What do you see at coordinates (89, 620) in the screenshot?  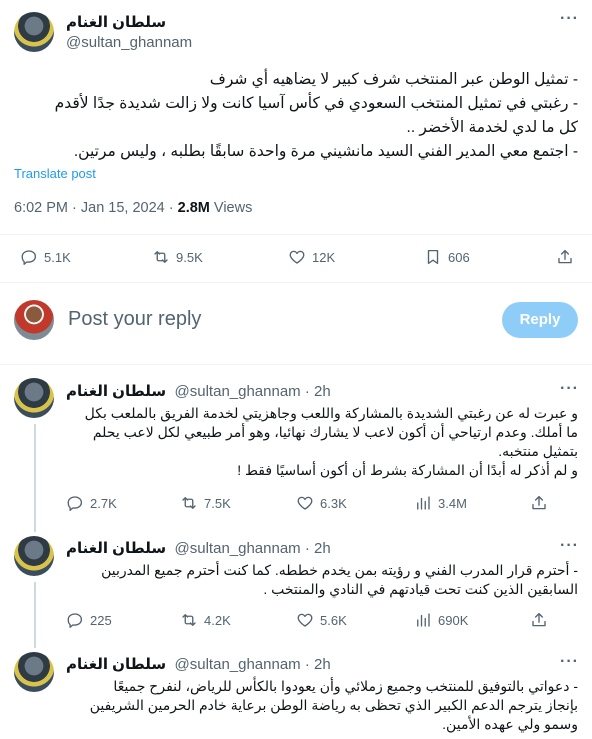 I see `reply-button: 225` at bounding box center [89, 620].